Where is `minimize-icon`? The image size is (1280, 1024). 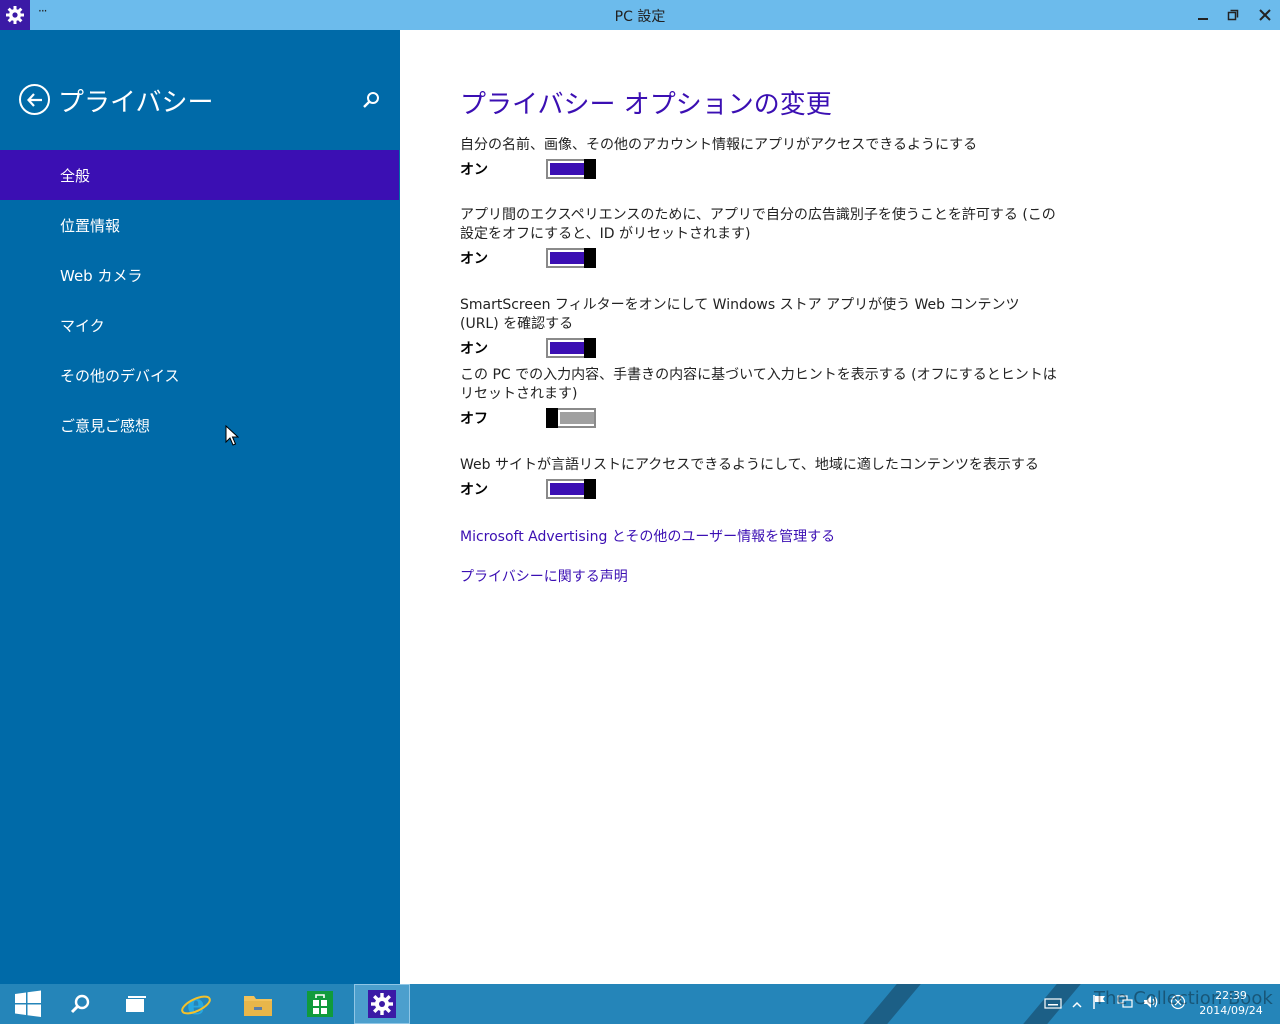 minimize-icon is located at coordinates (1203, 15).